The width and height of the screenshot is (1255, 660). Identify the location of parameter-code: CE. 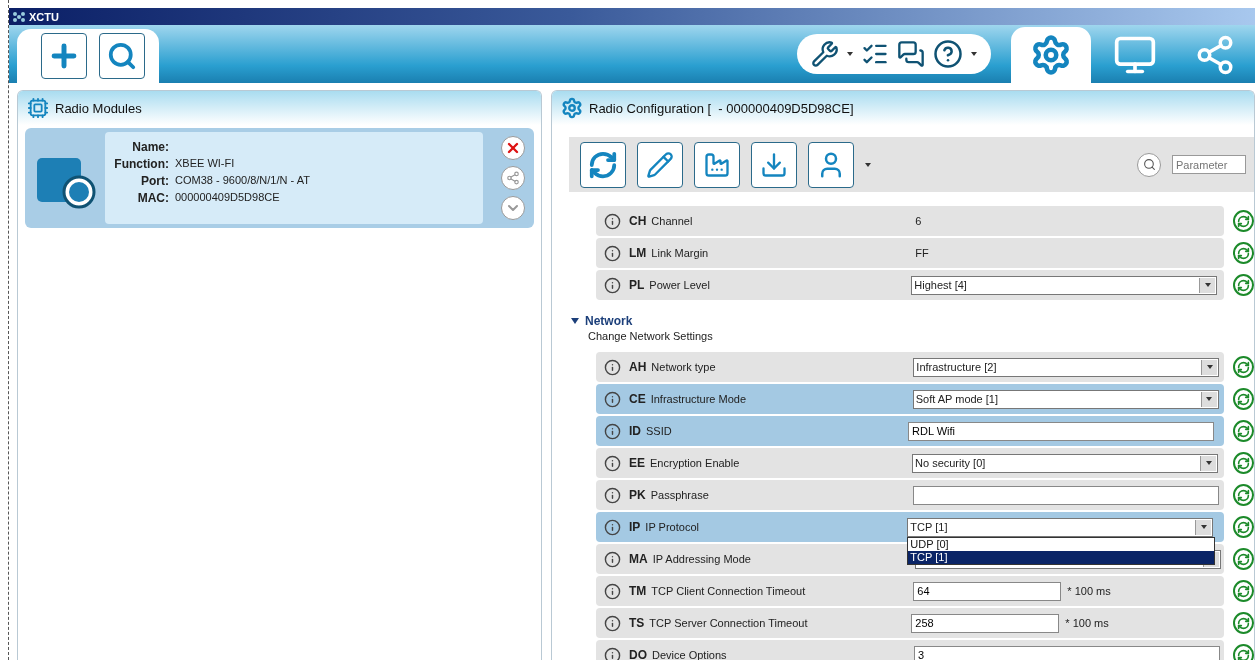
(637, 399).